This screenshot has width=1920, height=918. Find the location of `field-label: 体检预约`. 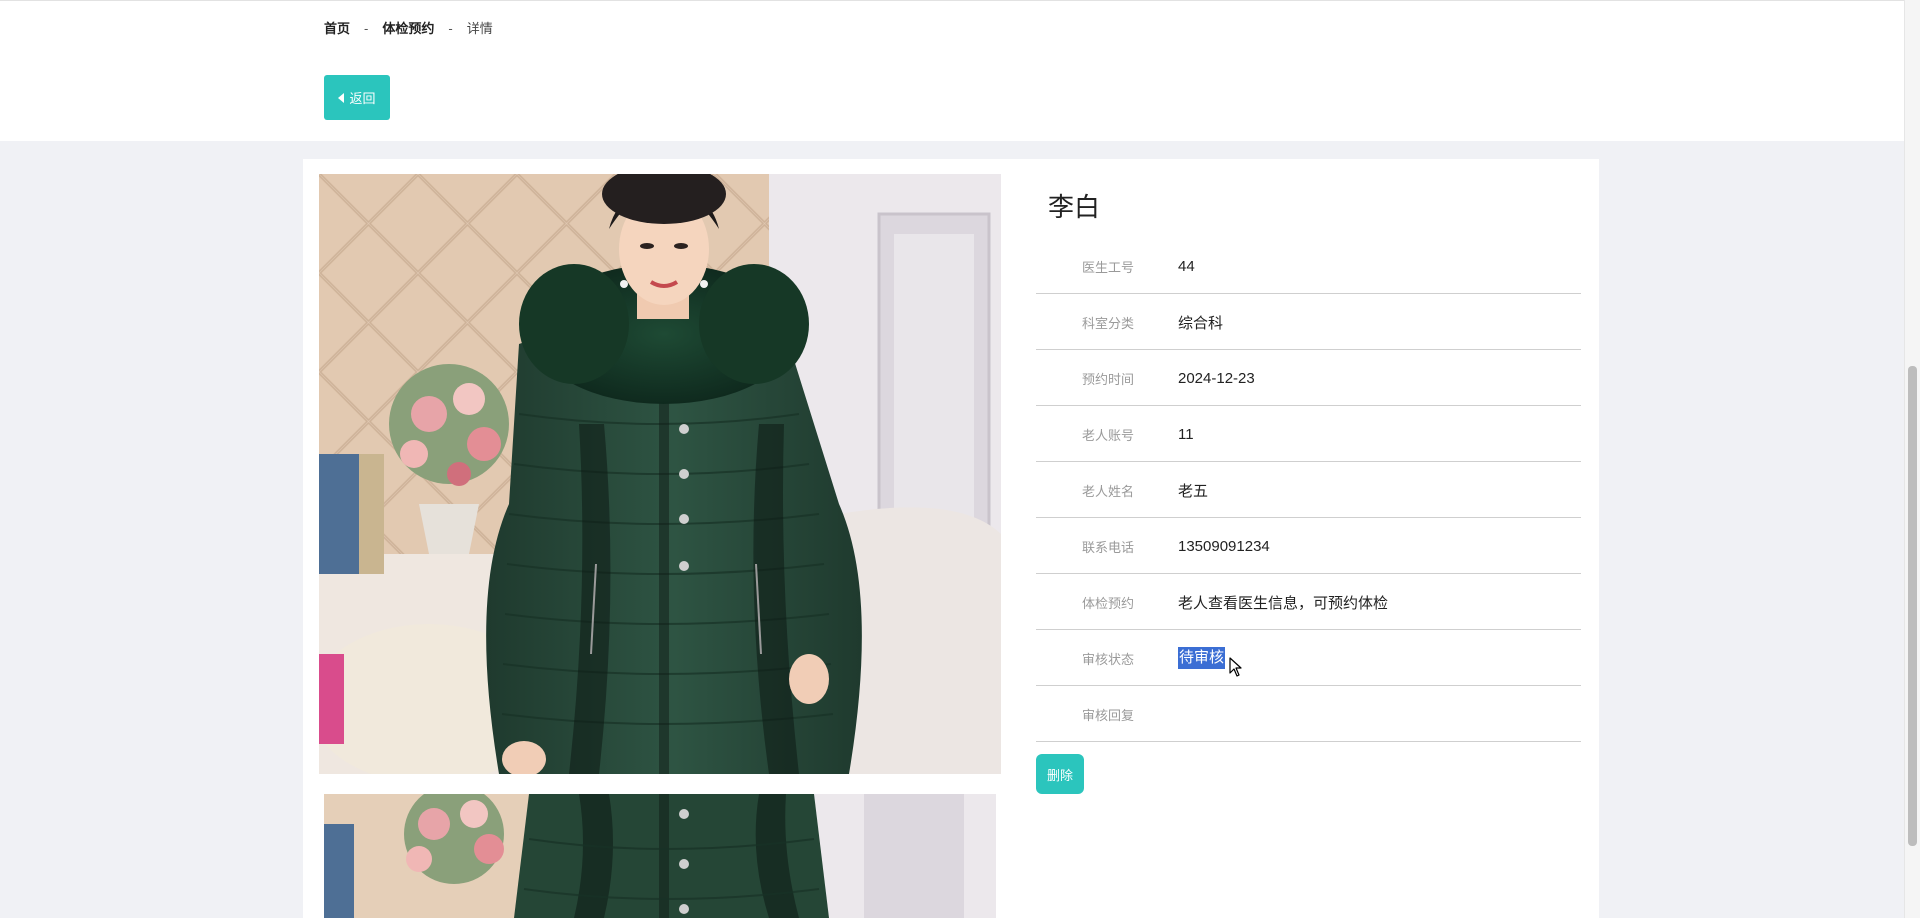

field-label: 体检预约 is located at coordinates (1107, 603).